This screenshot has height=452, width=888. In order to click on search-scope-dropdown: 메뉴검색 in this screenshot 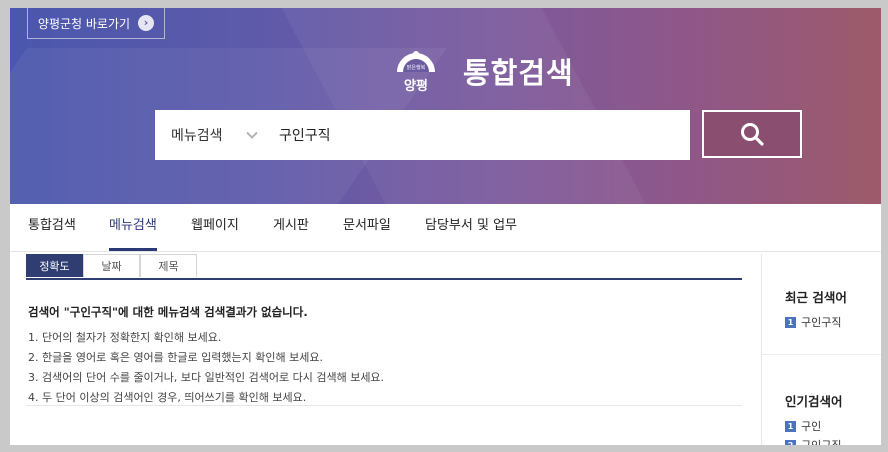, I will do `click(211, 135)`.